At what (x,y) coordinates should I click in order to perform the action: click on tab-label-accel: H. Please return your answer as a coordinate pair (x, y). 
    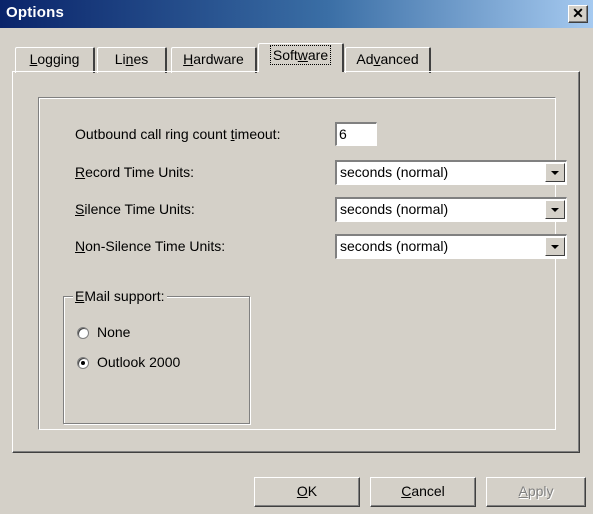
    Looking at the image, I should click on (188, 59).